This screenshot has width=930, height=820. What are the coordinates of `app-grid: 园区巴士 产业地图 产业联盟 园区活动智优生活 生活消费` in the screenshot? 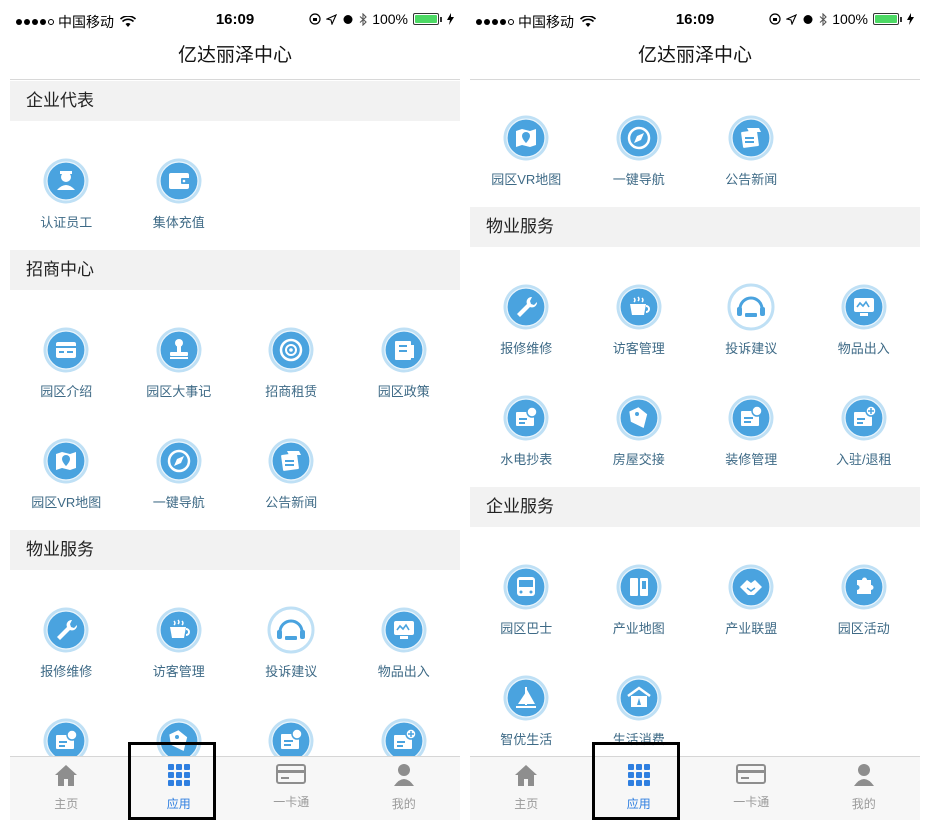 It's located at (695, 641).